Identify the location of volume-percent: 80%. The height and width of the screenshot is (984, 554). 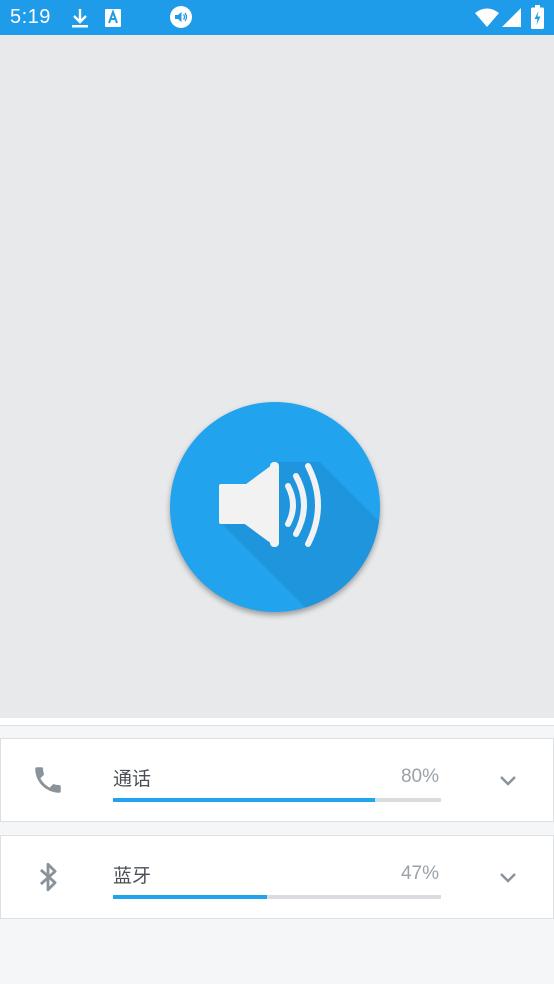
(419, 776).